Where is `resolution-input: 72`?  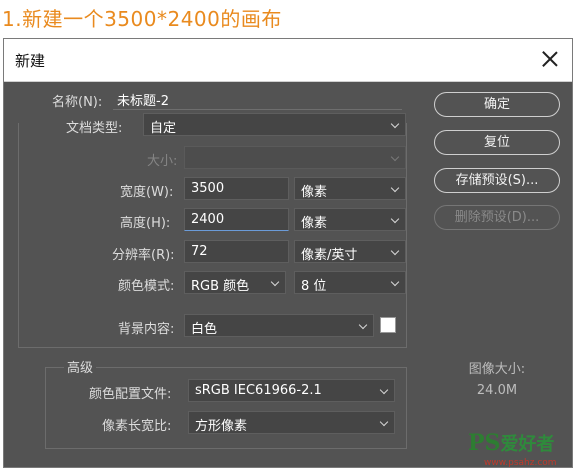
resolution-input: 72 is located at coordinates (236, 251).